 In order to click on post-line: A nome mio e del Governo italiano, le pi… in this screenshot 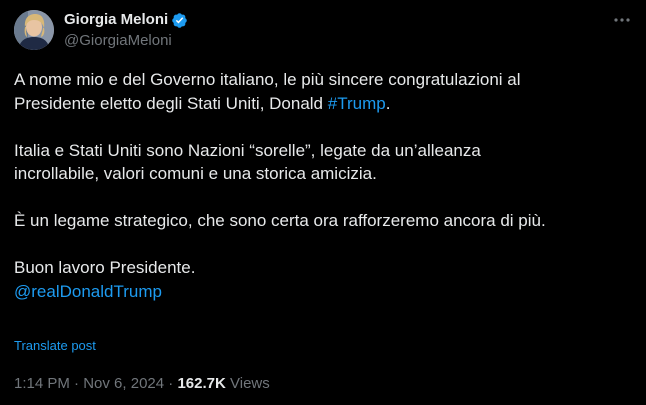, I will do `click(267, 79)`.